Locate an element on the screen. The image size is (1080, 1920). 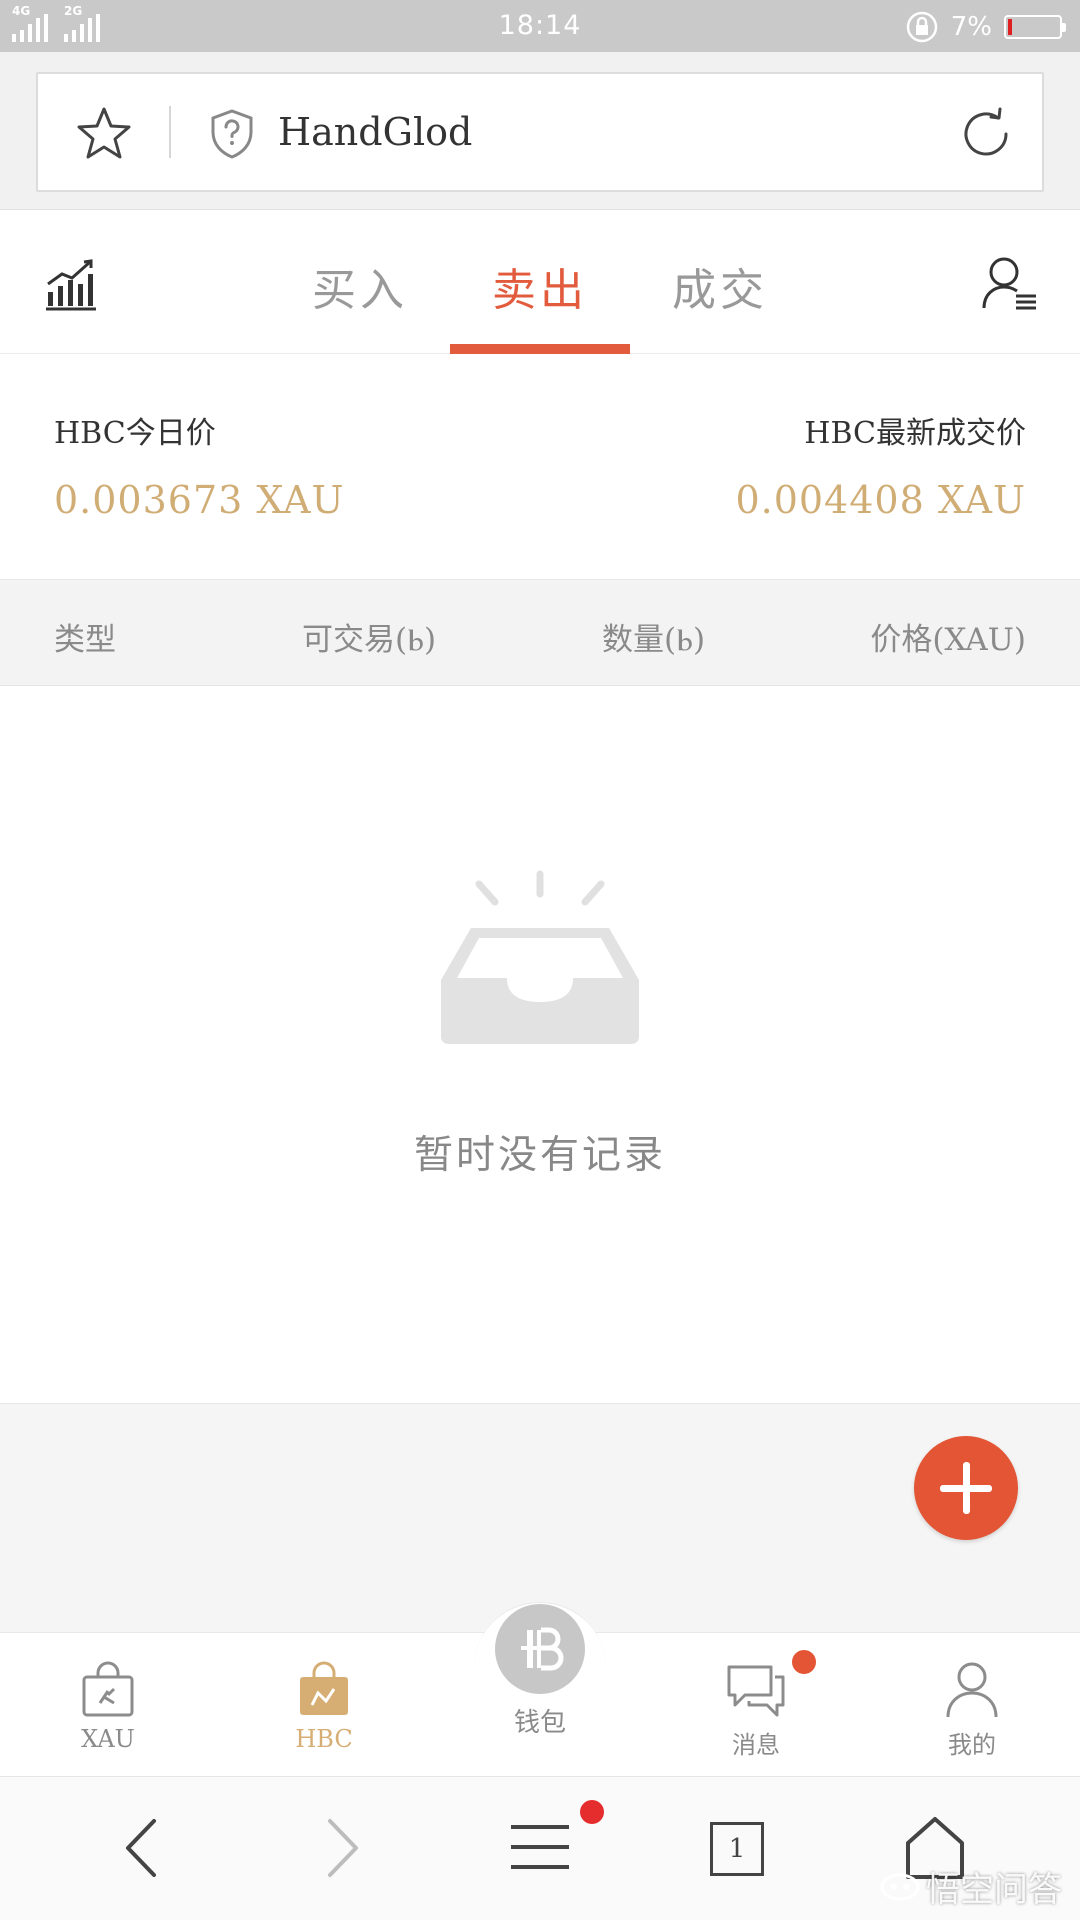
profile-icon is located at coordinates (972, 1690).